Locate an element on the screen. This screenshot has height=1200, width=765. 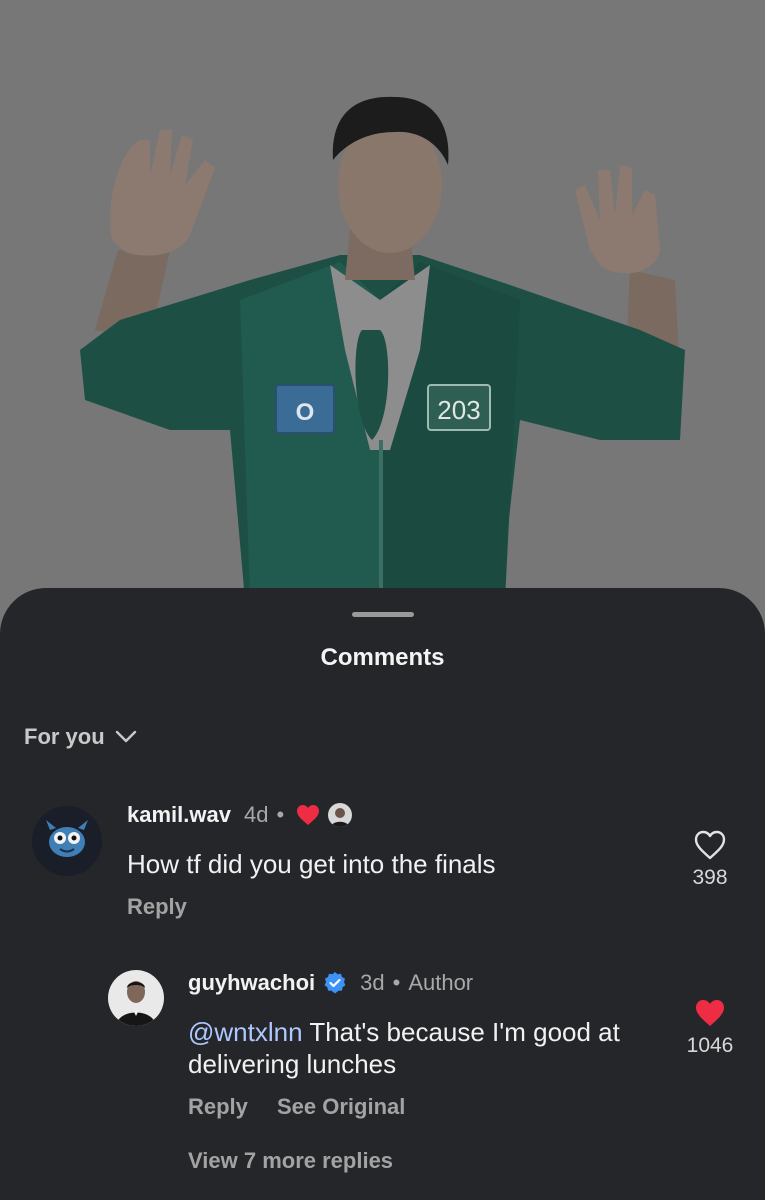
author-face-icon is located at coordinates (340, 815).